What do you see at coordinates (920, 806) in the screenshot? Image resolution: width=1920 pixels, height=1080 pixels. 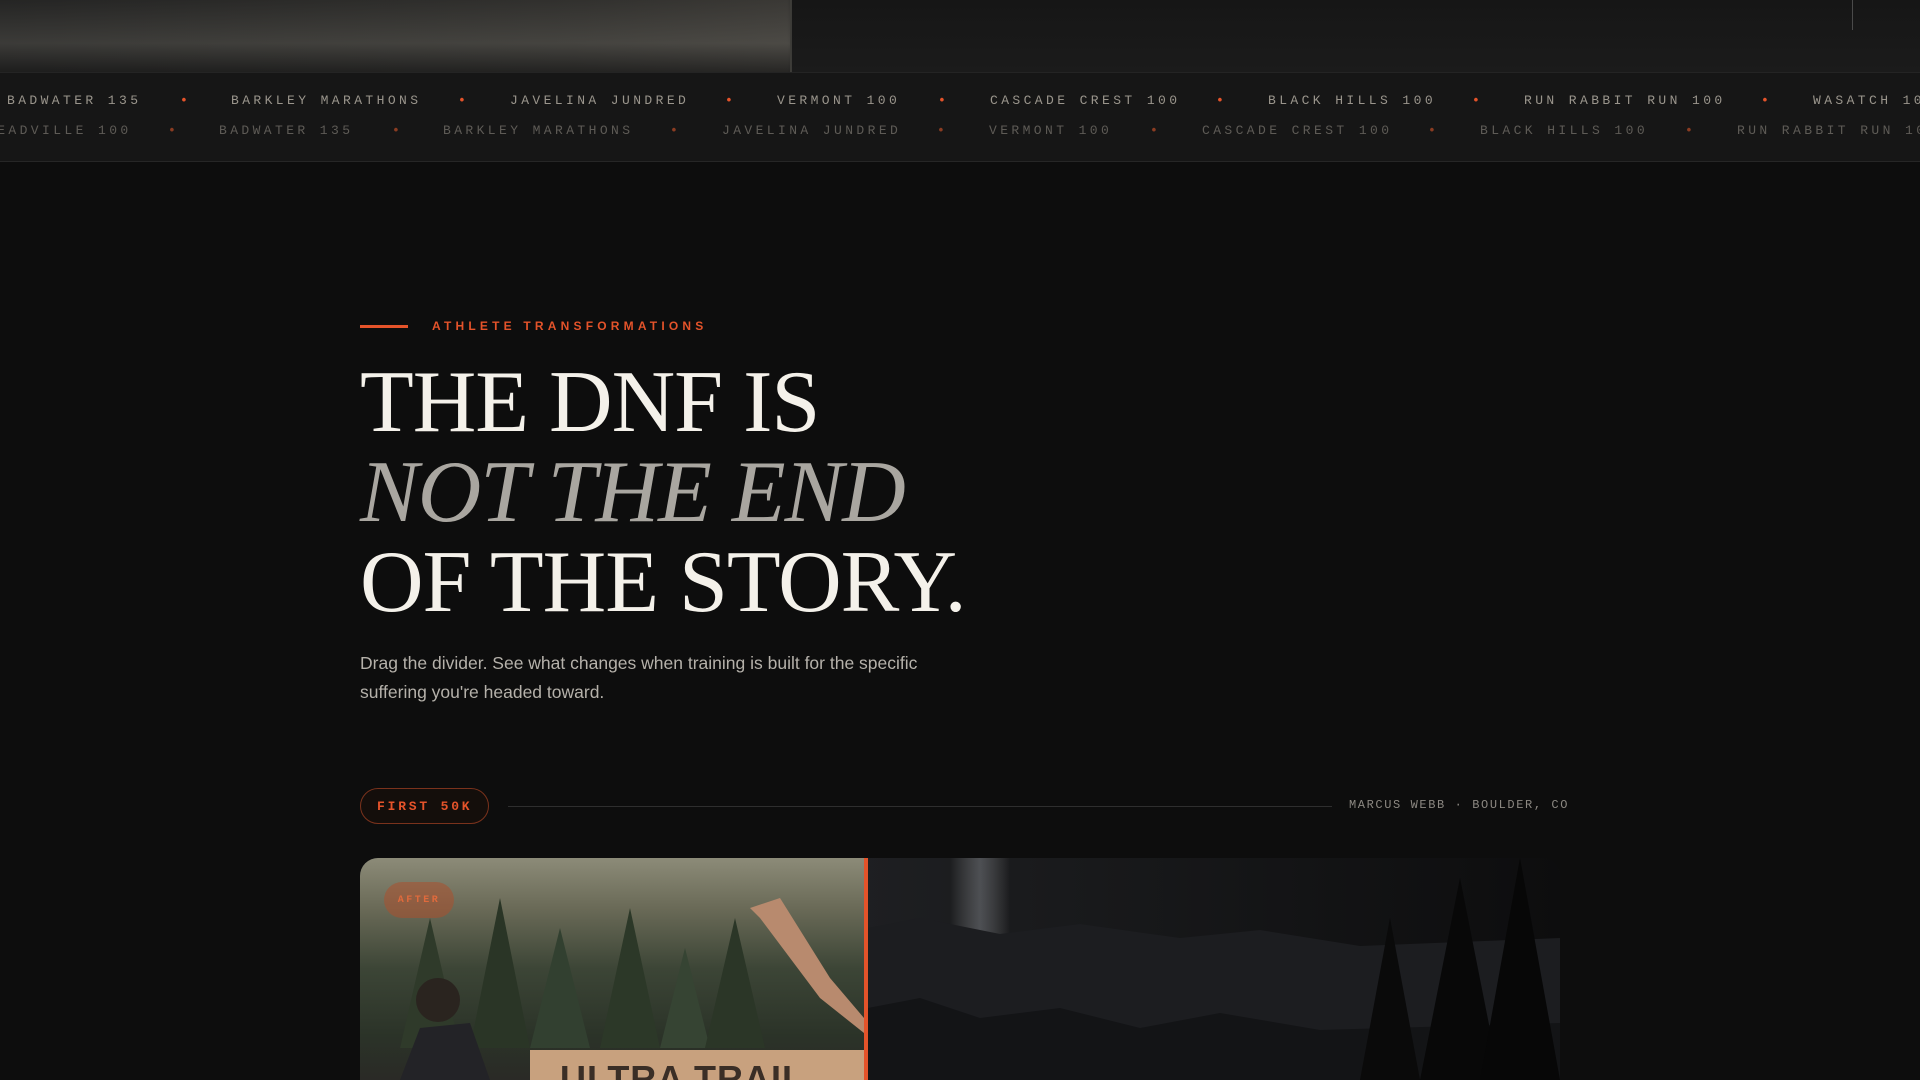 I see `meta-divider-line` at bounding box center [920, 806].